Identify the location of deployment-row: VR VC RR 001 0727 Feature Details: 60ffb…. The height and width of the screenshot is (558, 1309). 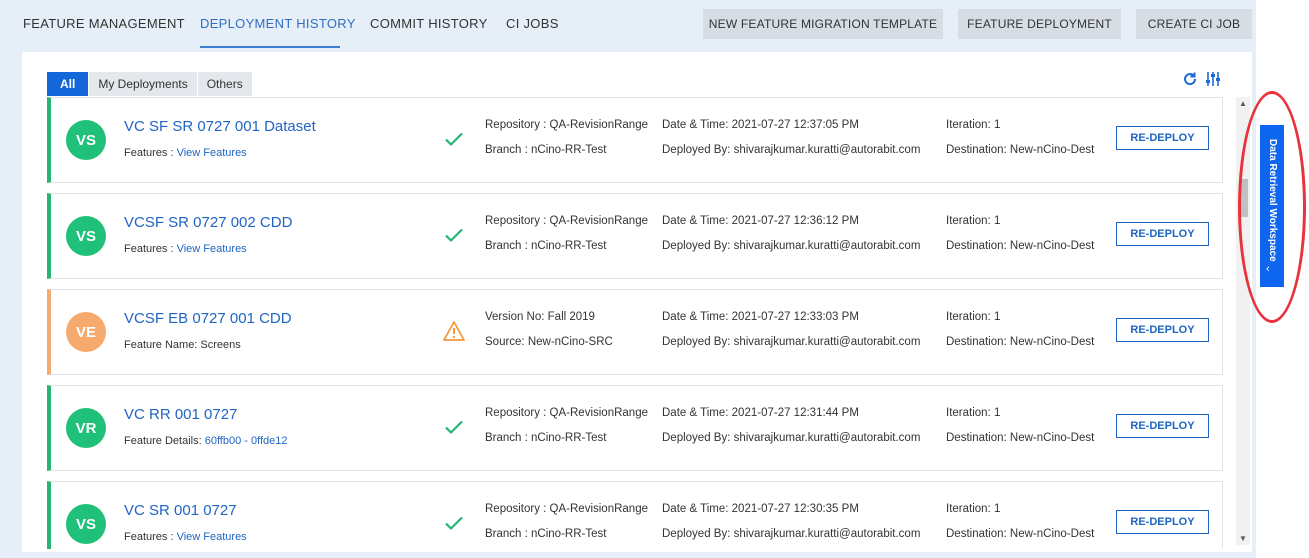
(635, 428).